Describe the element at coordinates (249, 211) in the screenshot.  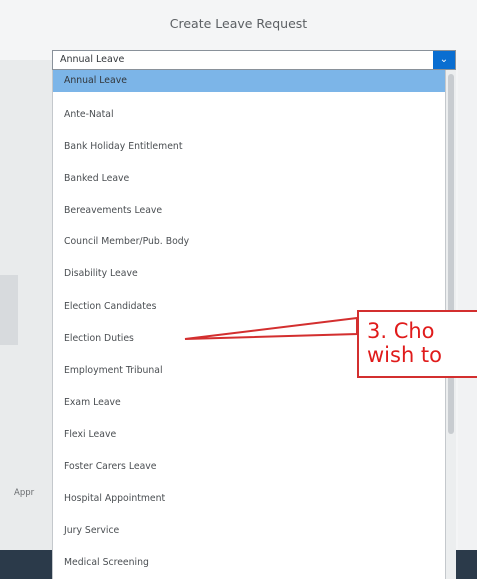
I see `dropdown-option-bereavements-leave: Bereavements Leave` at that location.